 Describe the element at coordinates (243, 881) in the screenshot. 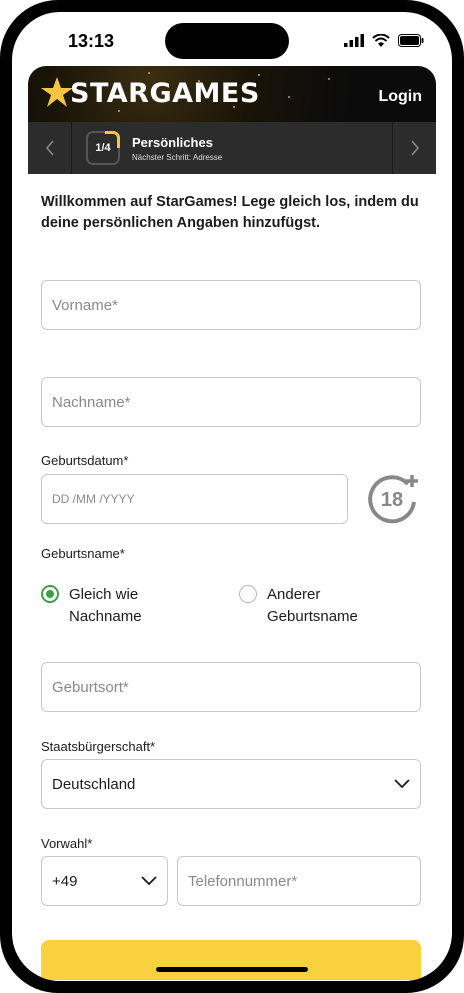

I see `phone-placeholder: Telefonnummer*` at that location.